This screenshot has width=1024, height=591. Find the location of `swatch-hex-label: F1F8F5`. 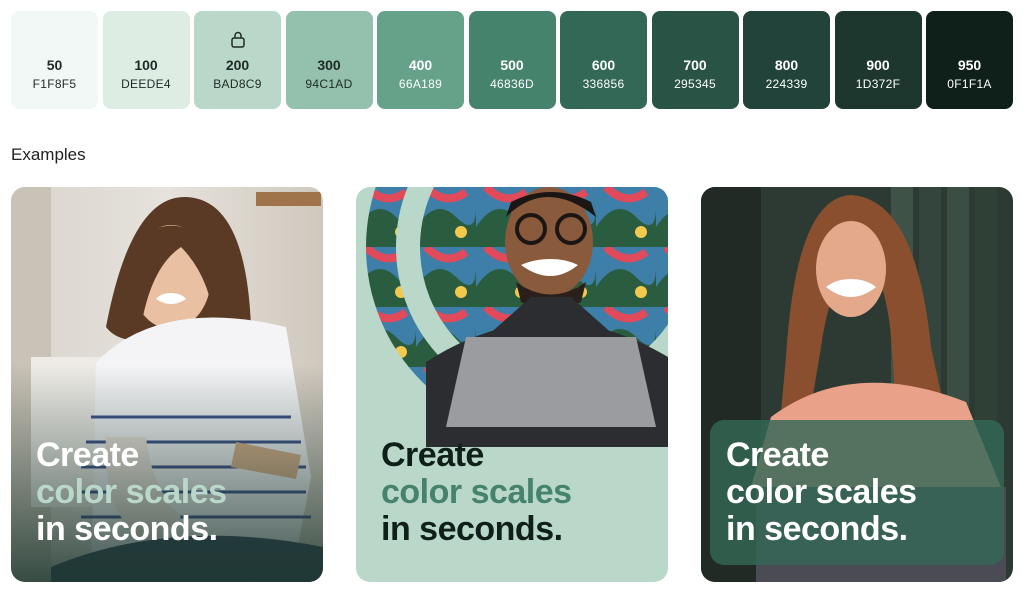

swatch-hex-label: F1F8F5 is located at coordinates (54, 84).